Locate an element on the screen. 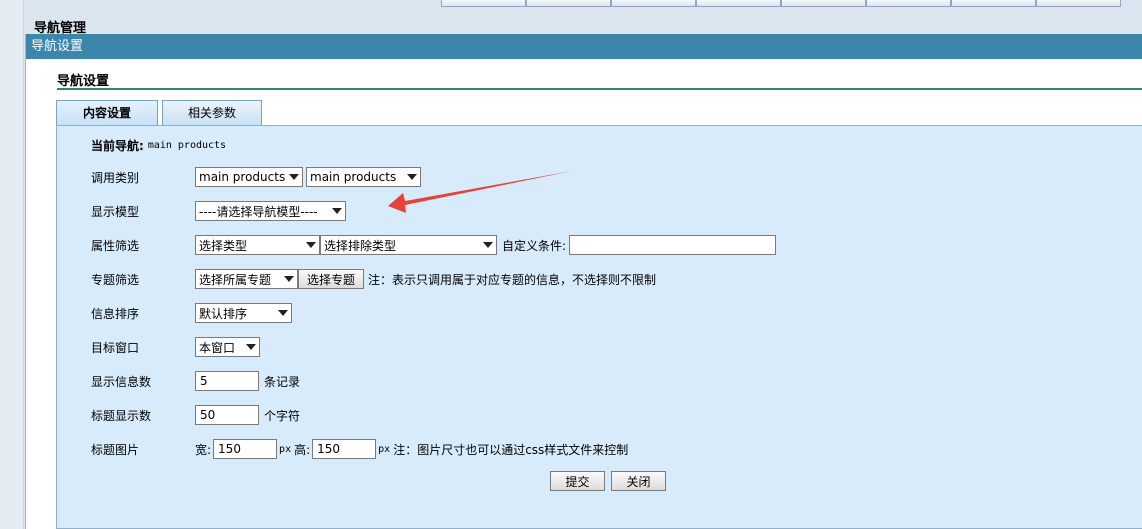 The width and height of the screenshot is (1142, 529). title-length-input: 50 is located at coordinates (227, 415).